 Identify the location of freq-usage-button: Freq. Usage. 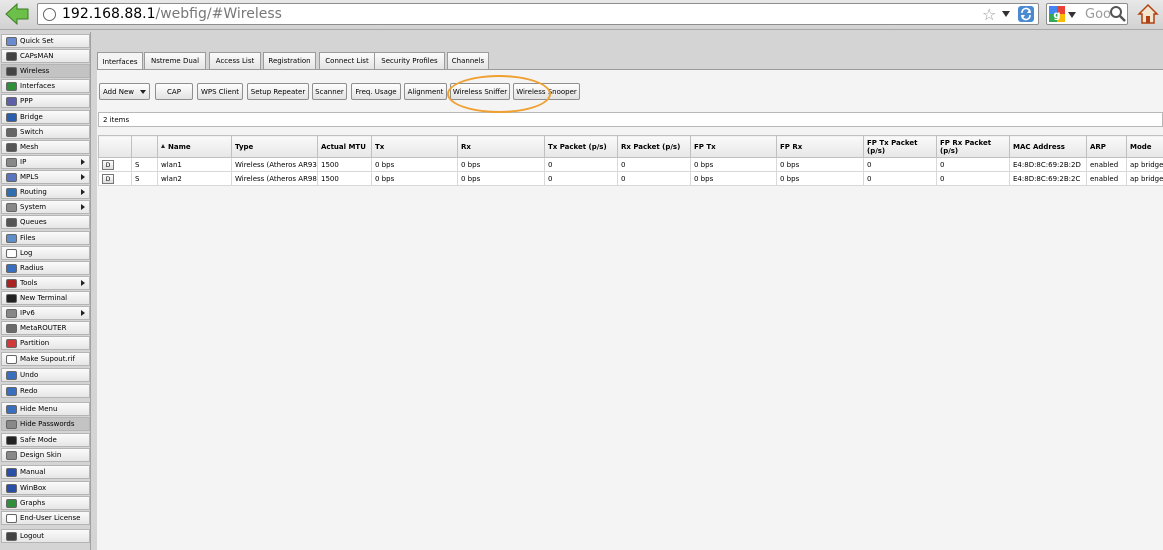
(376, 91).